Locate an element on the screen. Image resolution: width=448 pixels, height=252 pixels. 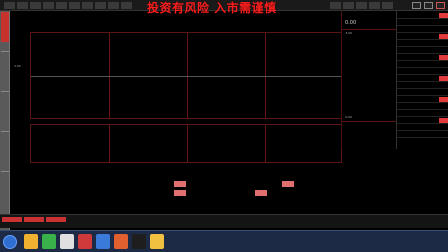
last-price: 0.00 is located at coordinates (351, 23).